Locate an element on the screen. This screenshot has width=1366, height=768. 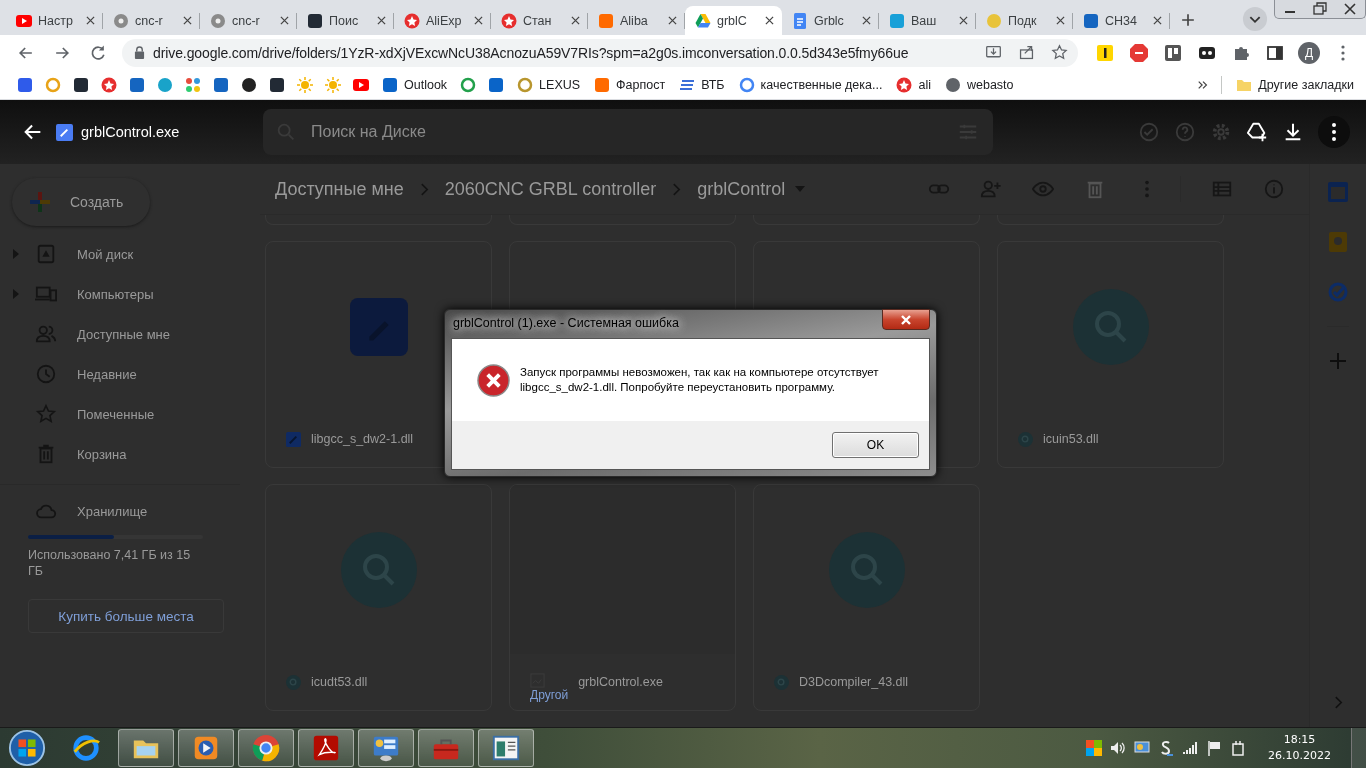
drive-icon is located at coordinates (46, 254).